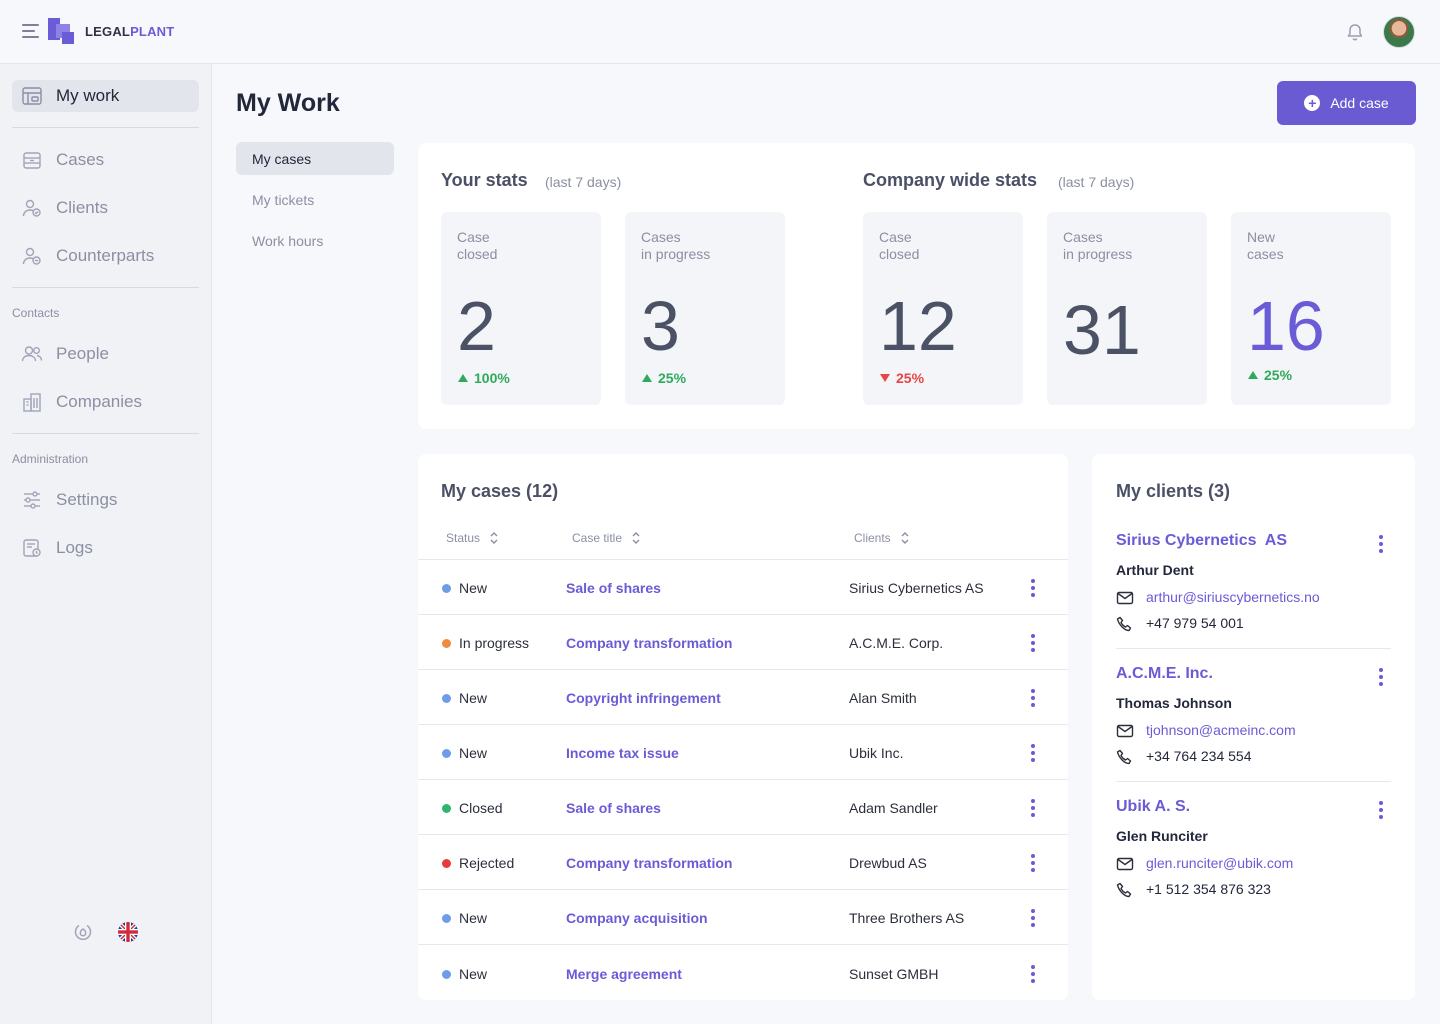  I want to click on notification-bell-icon, so click(1355, 32).